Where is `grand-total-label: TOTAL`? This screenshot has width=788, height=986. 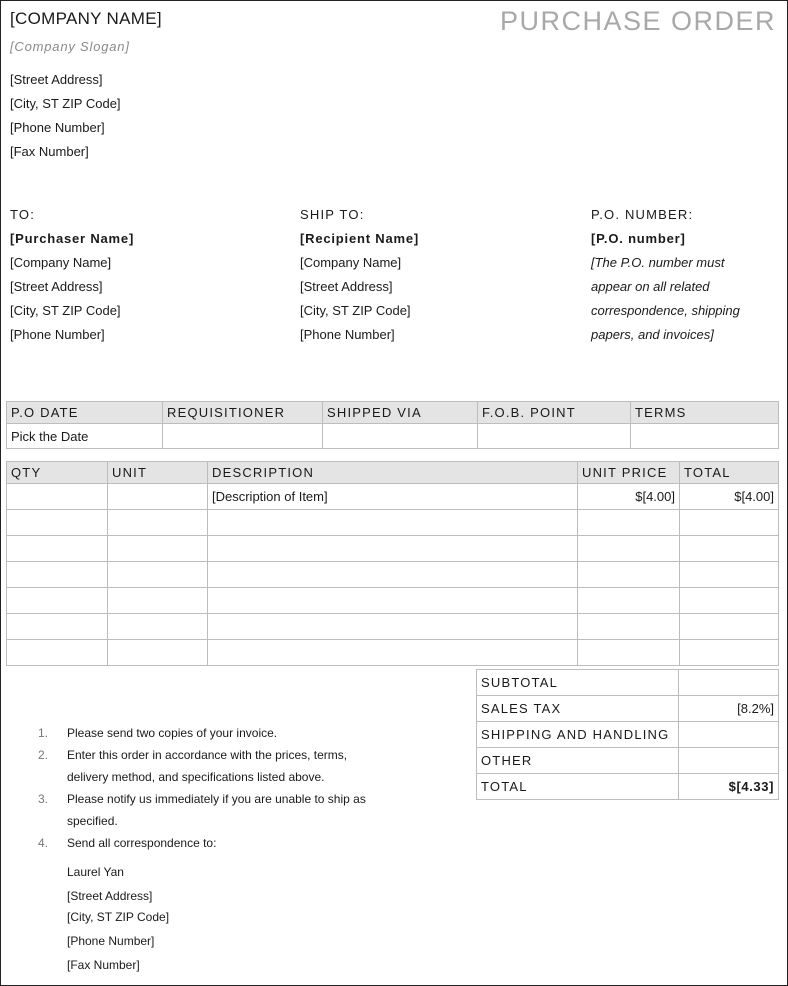 grand-total-label: TOTAL is located at coordinates (577, 786).